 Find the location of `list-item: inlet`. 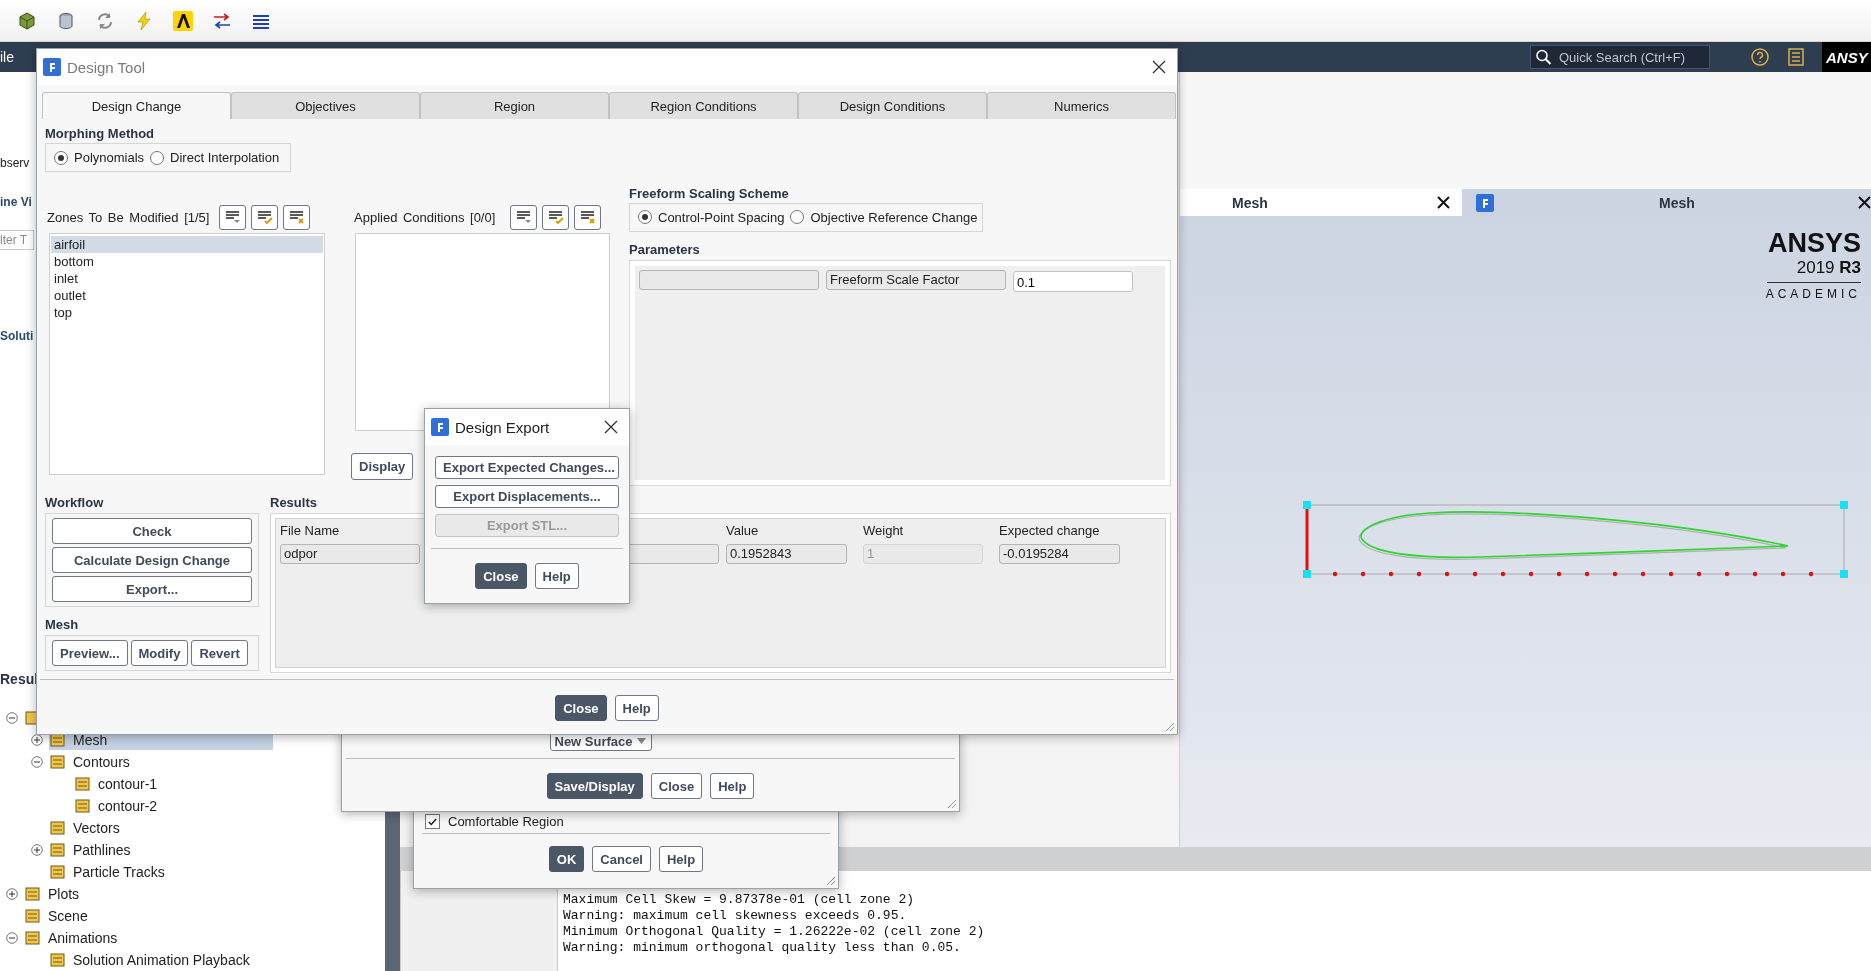

list-item: inlet is located at coordinates (187, 278).